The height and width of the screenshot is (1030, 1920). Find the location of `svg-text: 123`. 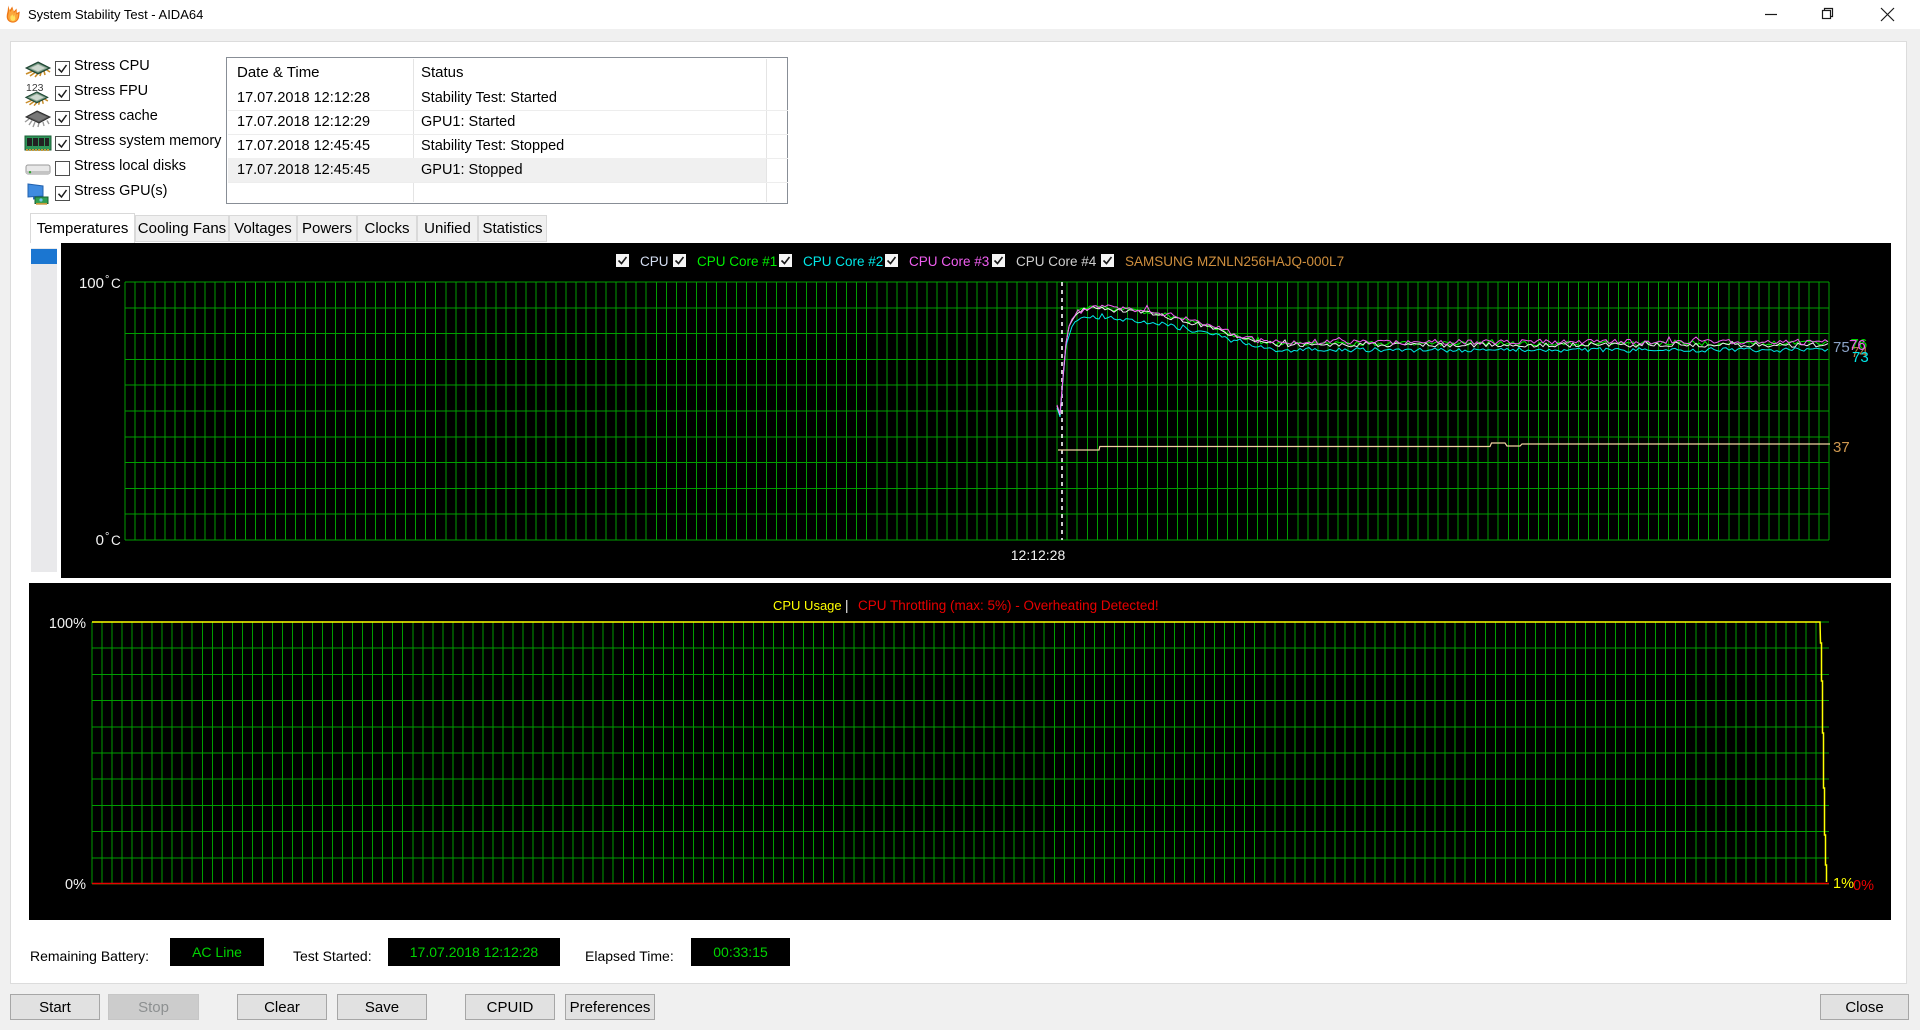

svg-text: 123 is located at coordinates (35, 88).